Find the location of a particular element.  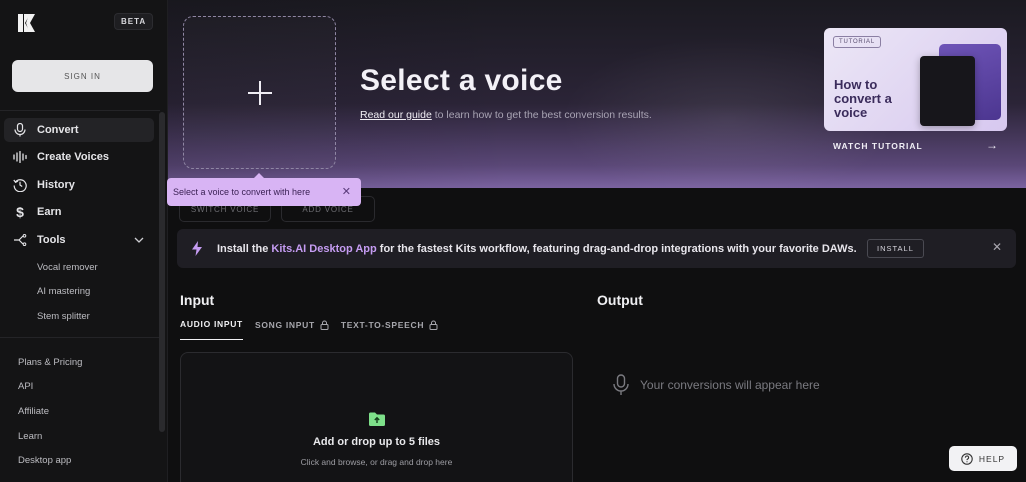

lightning-icon is located at coordinates (197, 248).